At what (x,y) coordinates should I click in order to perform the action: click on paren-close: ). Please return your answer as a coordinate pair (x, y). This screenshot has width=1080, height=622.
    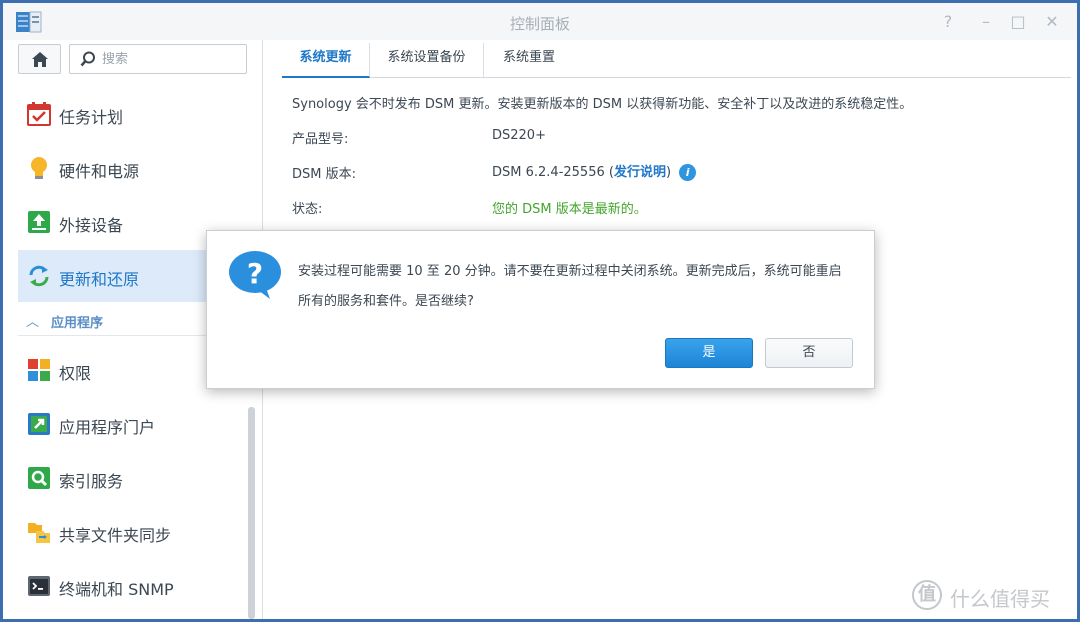
    Looking at the image, I should click on (668, 172).